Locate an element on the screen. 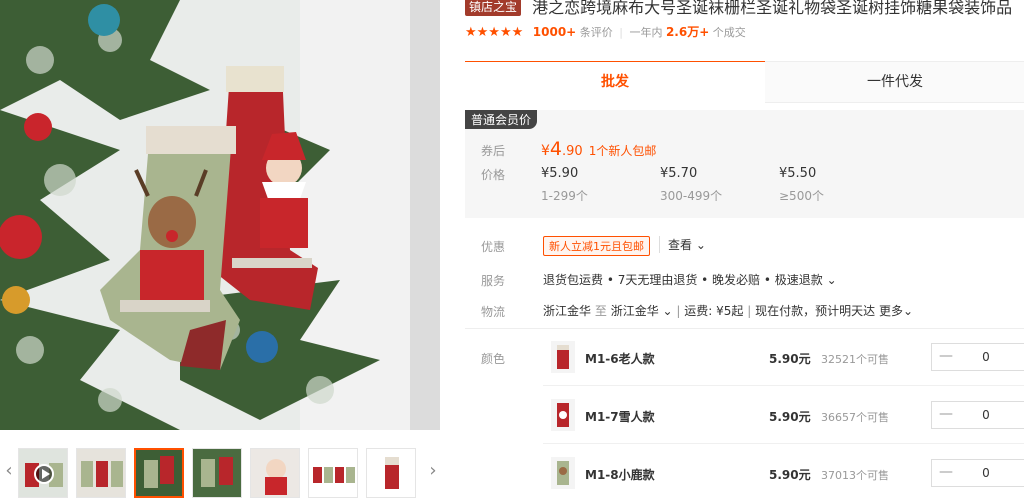  thumbnail-video is located at coordinates (43, 473).